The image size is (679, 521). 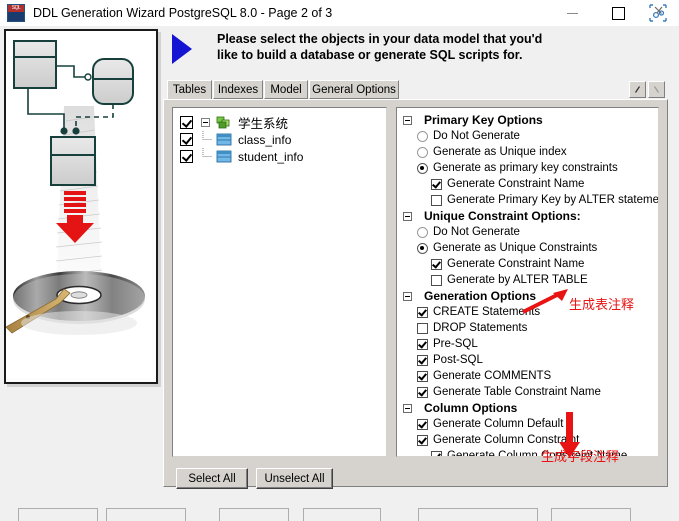 What do you see at coordinates (263, 124) in the screenshot?
I see `tree-item-label: 学生系统` at bounding box center [263, 124].